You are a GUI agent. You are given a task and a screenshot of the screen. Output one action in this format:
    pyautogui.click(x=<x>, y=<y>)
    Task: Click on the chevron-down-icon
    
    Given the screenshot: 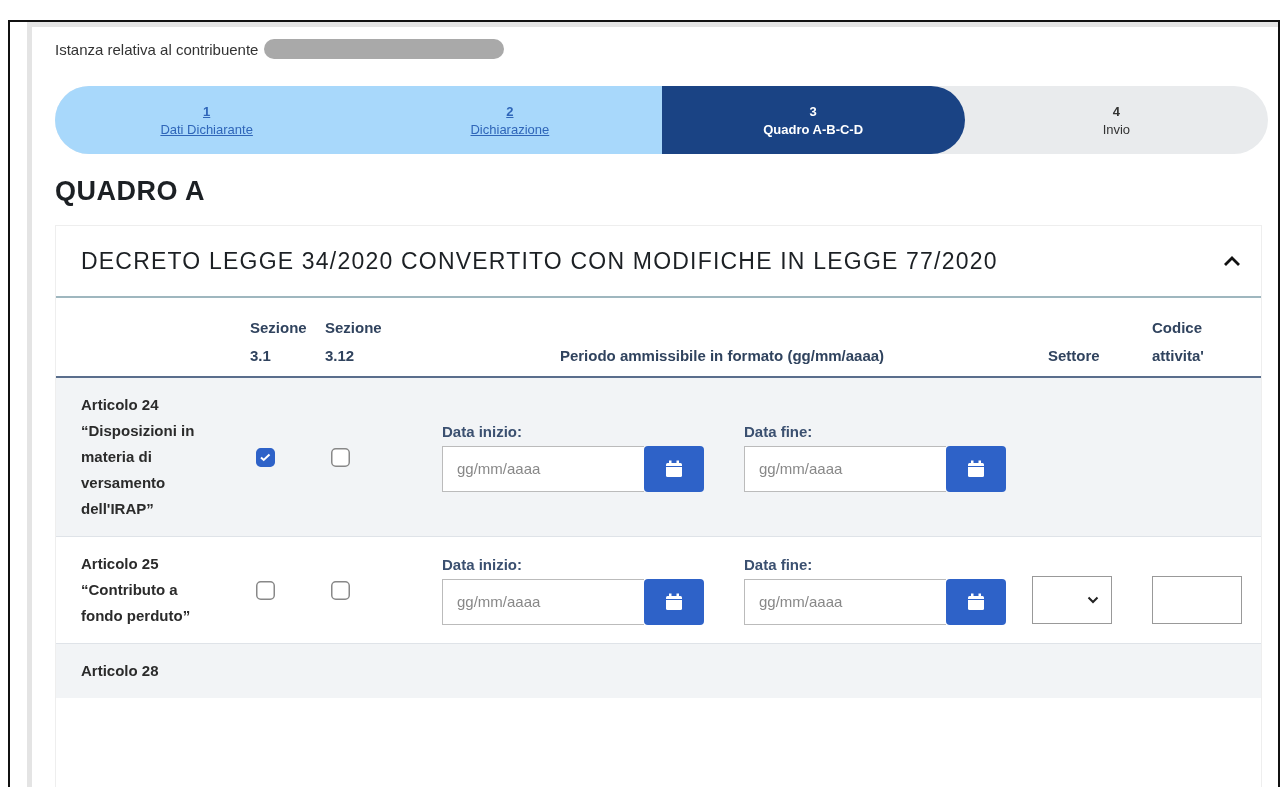 What is the action you would take?
    pyautogui.click(x=1093, y=600)
    